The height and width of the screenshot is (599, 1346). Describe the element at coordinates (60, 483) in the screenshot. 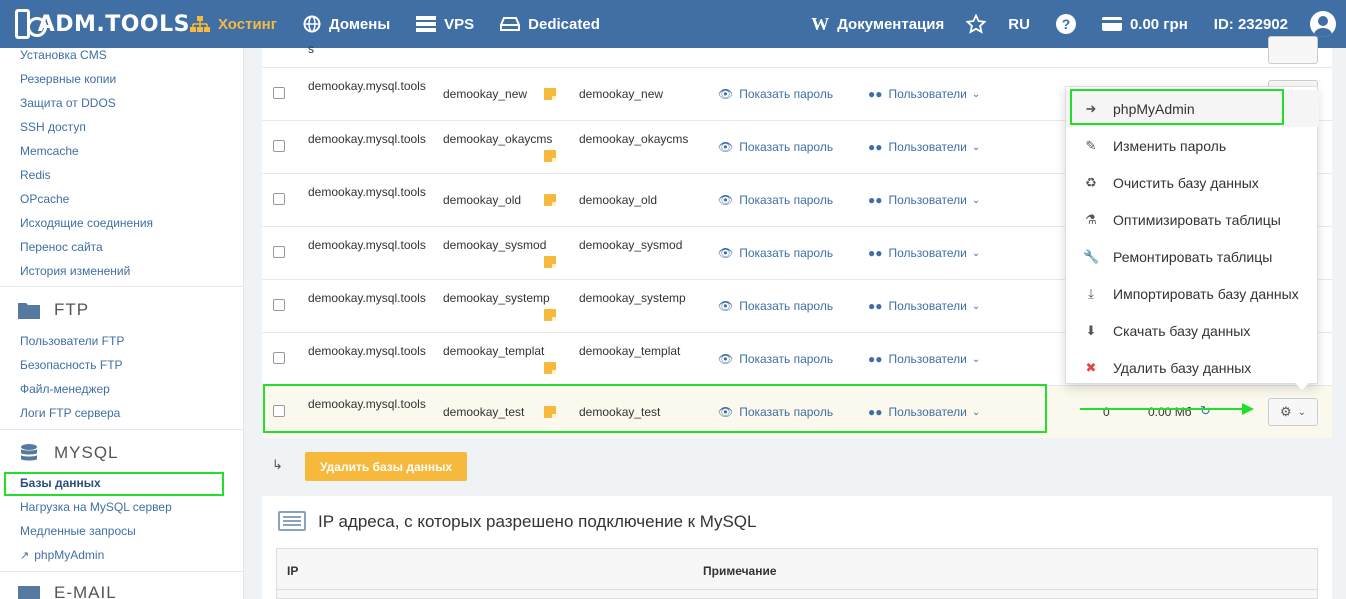

I see `sidebar-item-databases: Базы данных` at that location.